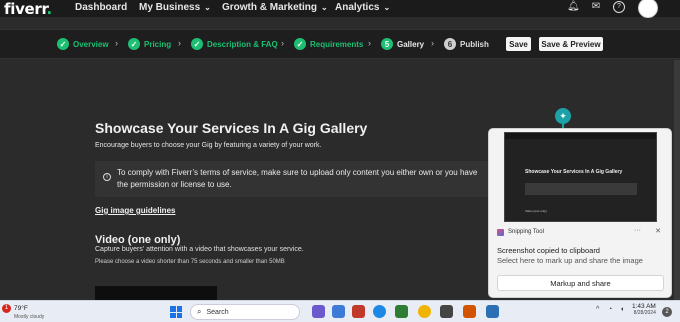 The height and width of the screenshot is (322, 680). I want to click on windows-start-icon, so click(176, 312).